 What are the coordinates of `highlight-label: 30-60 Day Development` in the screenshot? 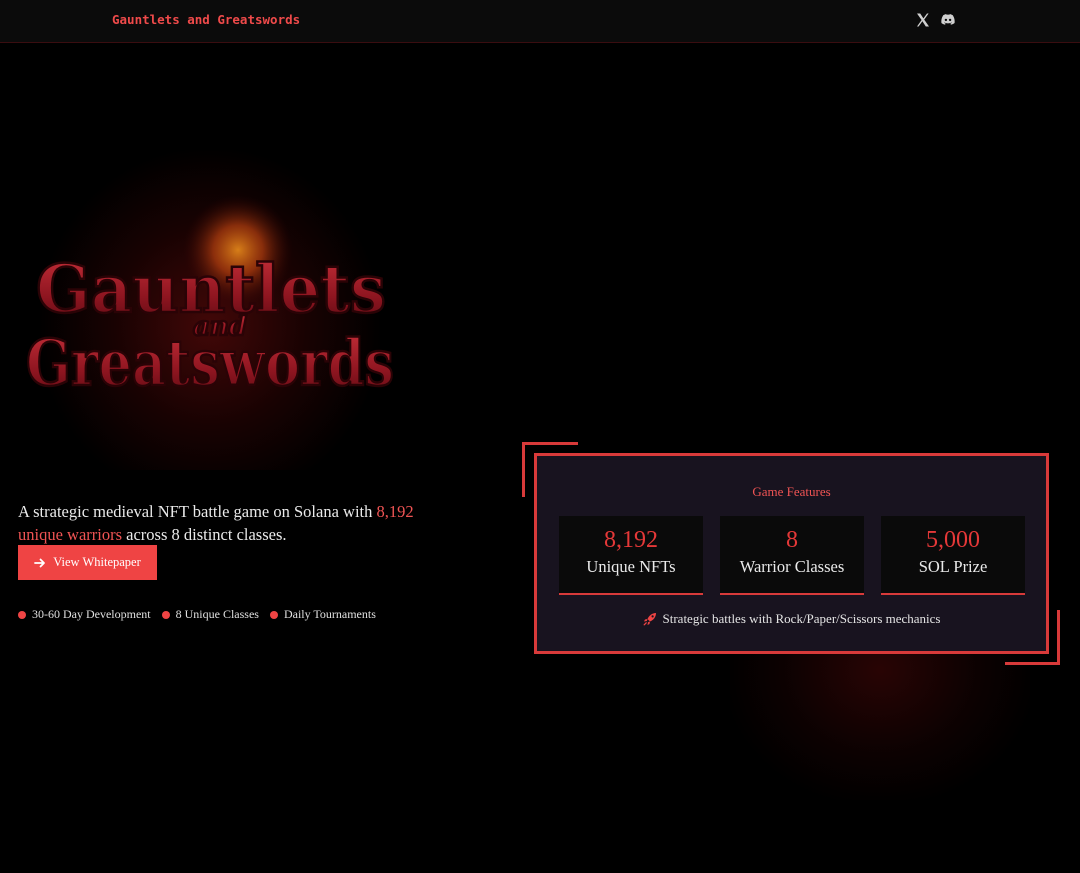 It's located at (91, 614).